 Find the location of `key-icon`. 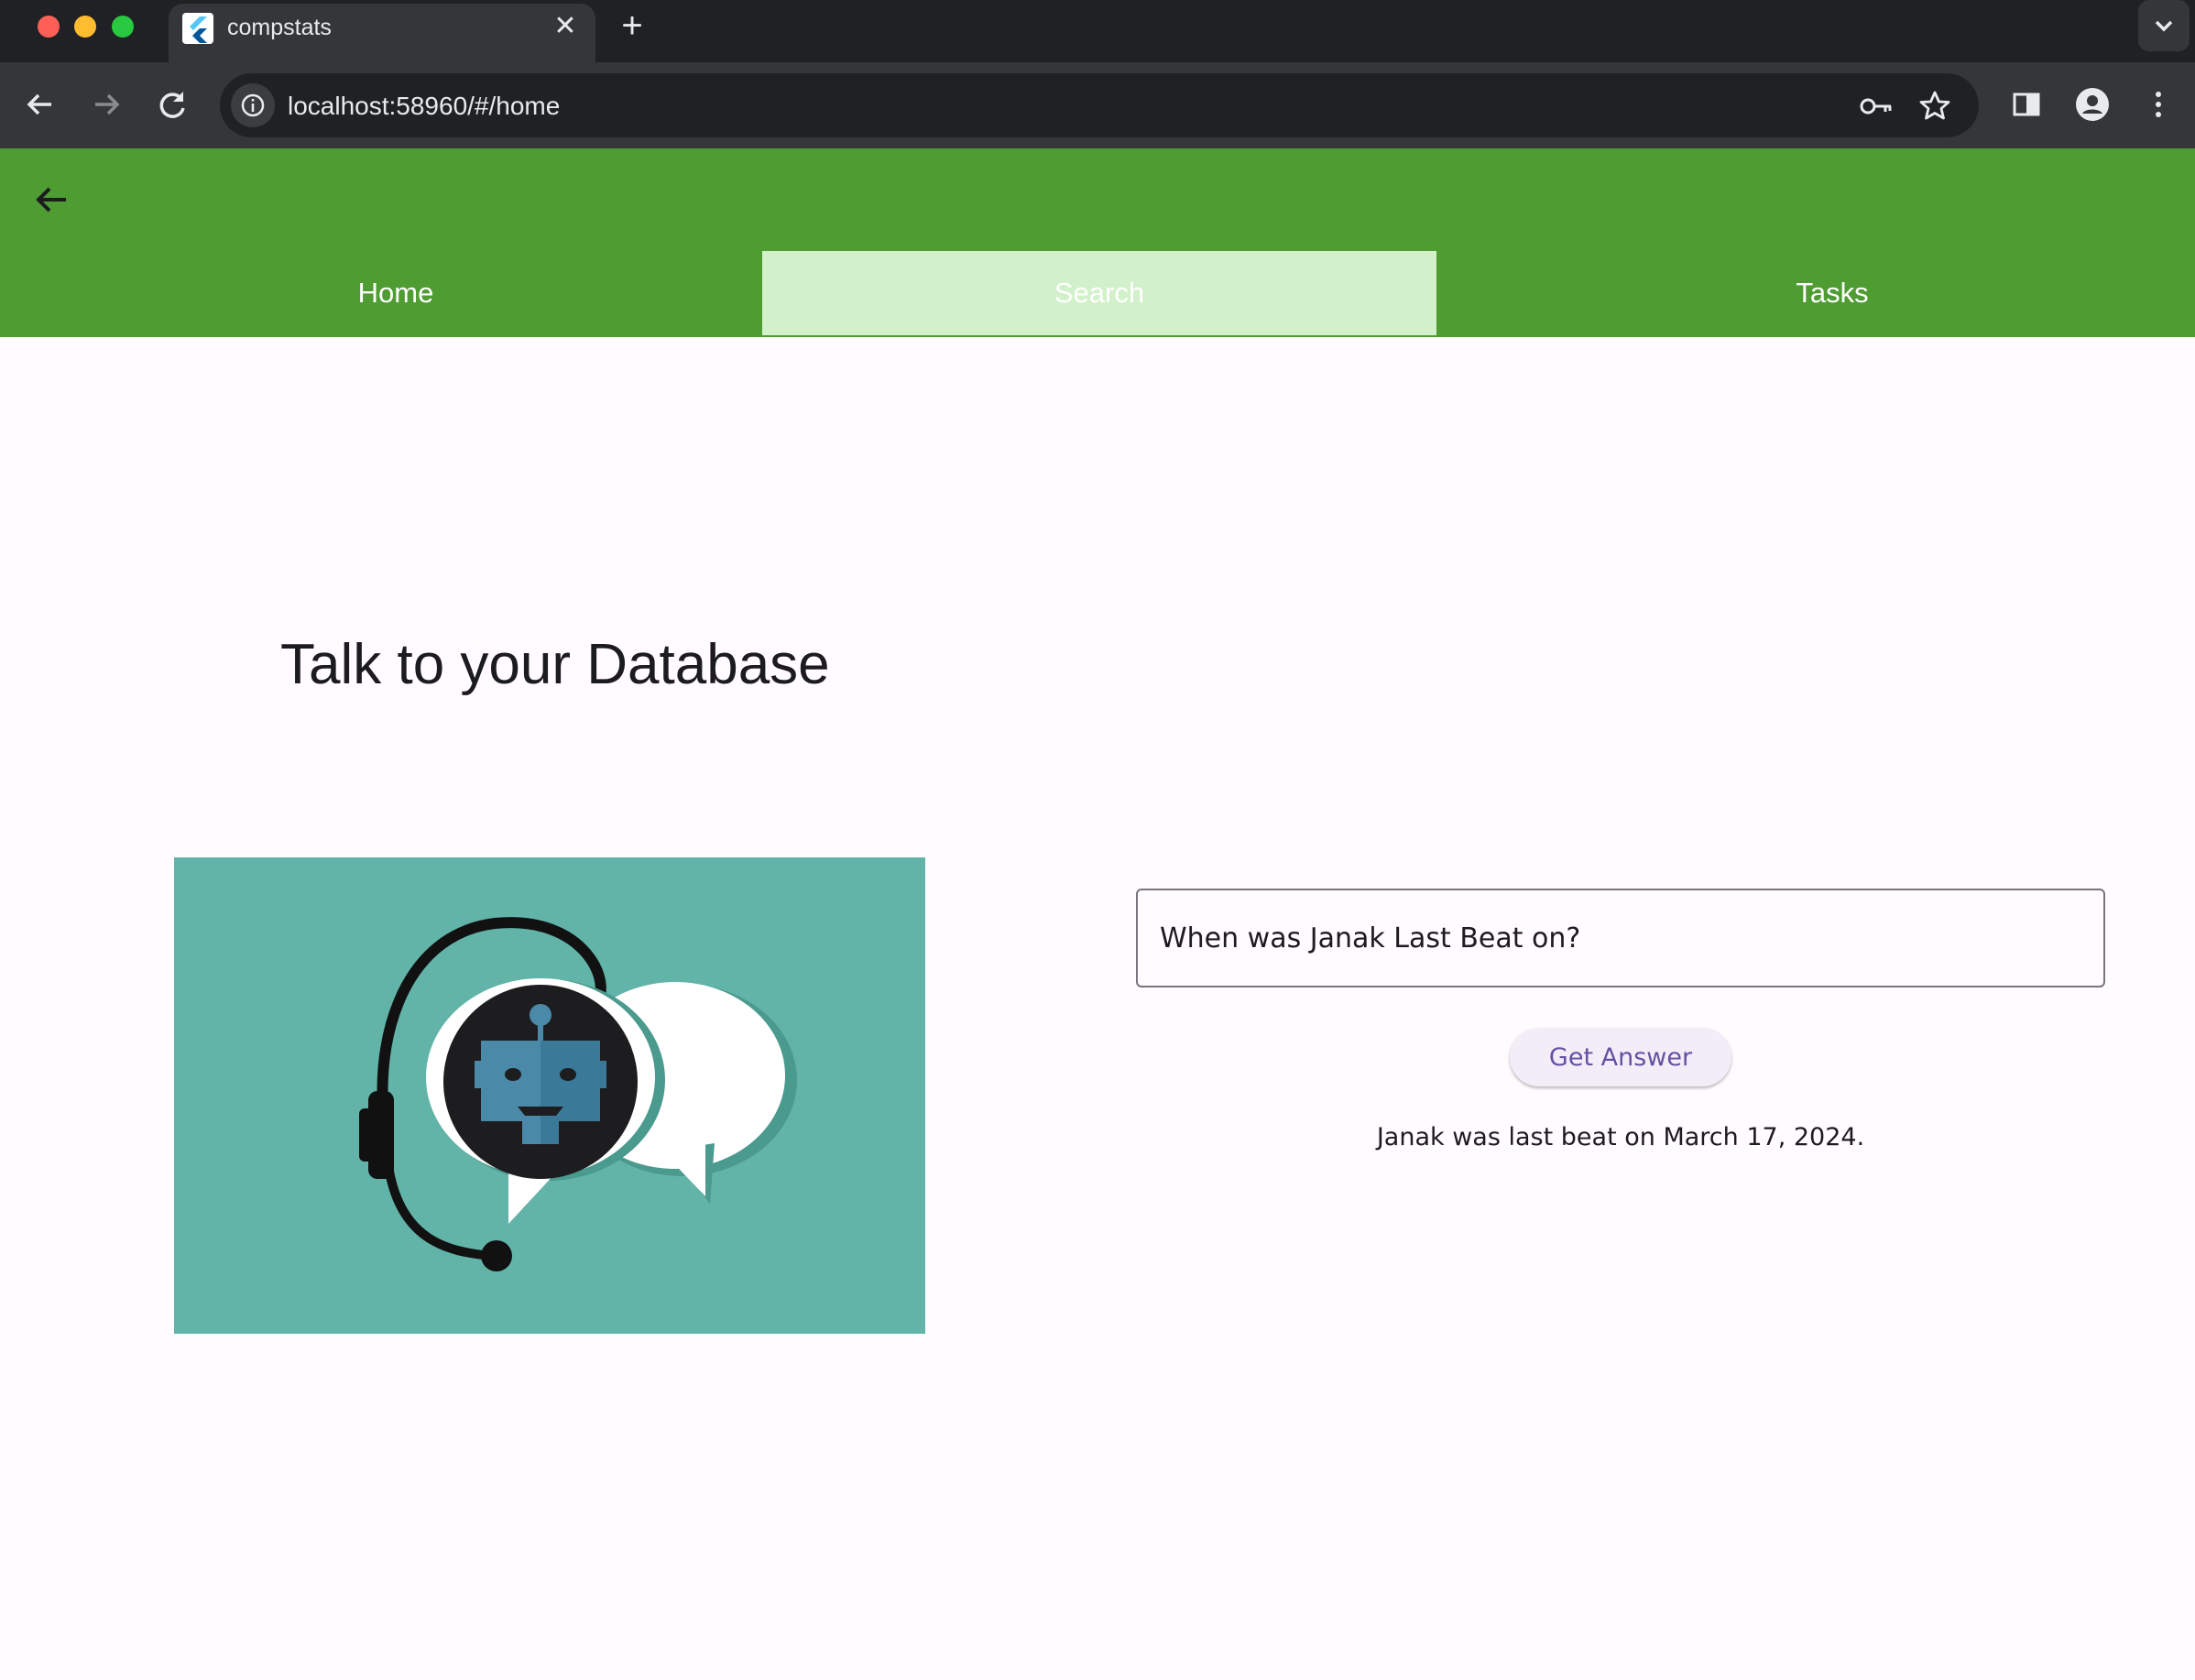

key-icon is located at coordinates (1876, 106).